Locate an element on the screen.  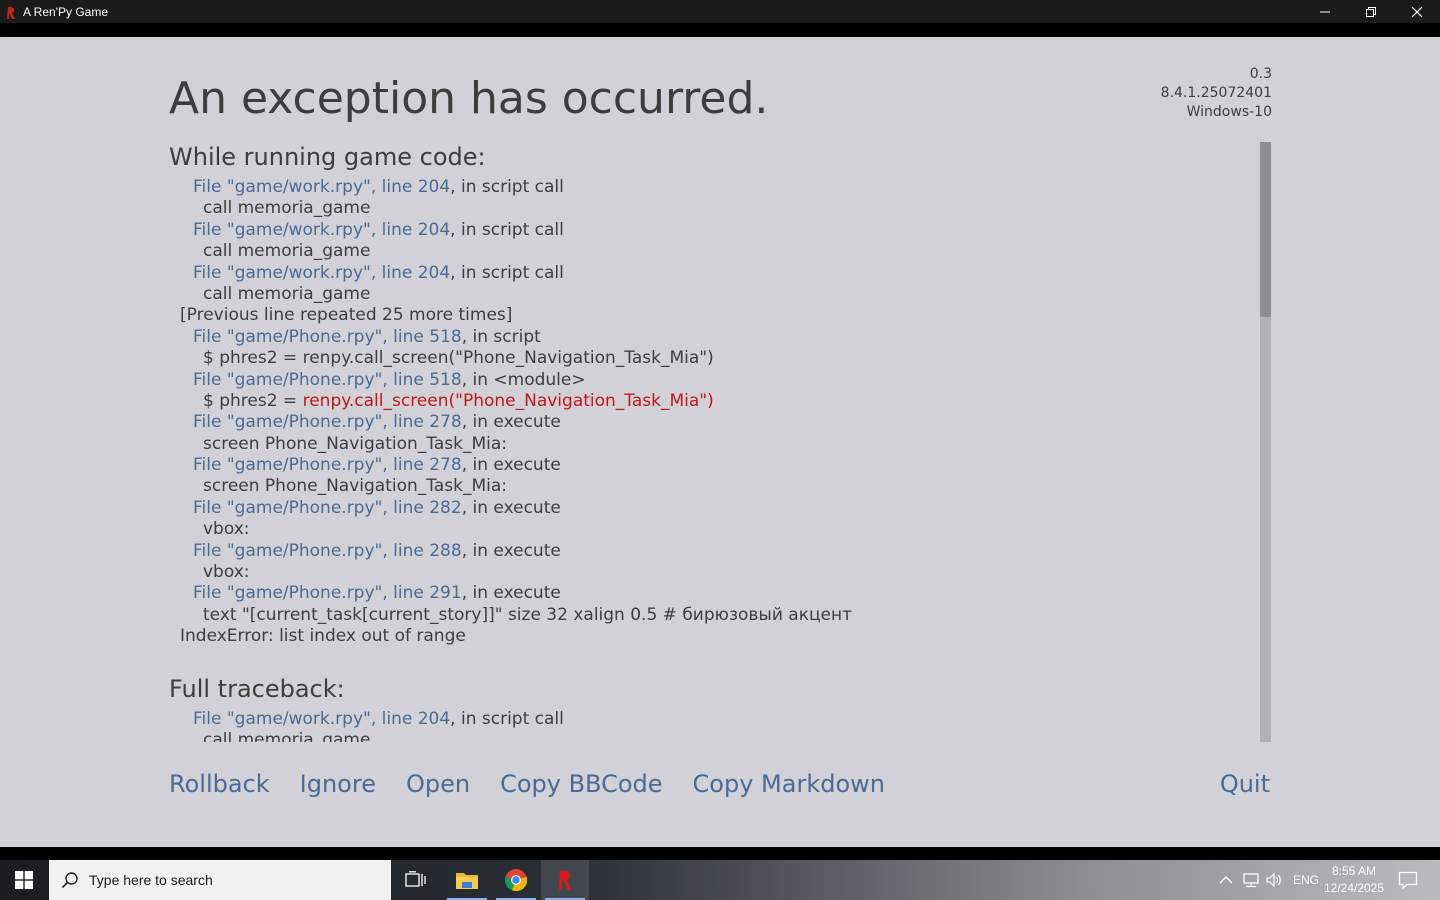
taskbar-renpy-game is located at coordinates (565, 880).